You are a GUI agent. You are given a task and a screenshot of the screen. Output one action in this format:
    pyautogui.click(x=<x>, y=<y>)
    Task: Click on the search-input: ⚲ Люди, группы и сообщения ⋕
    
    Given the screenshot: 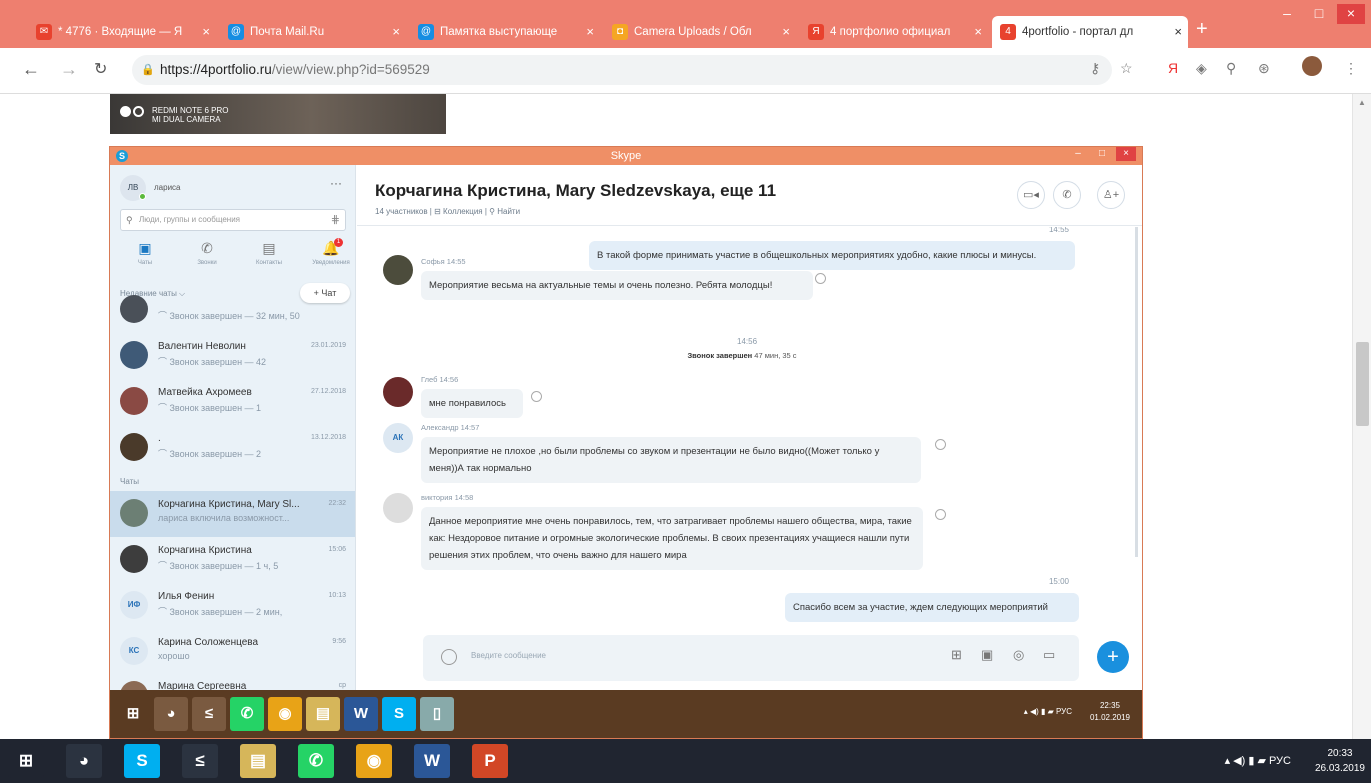 What is the action you would take?
    pyautogui.click(x=233, y=220)
    